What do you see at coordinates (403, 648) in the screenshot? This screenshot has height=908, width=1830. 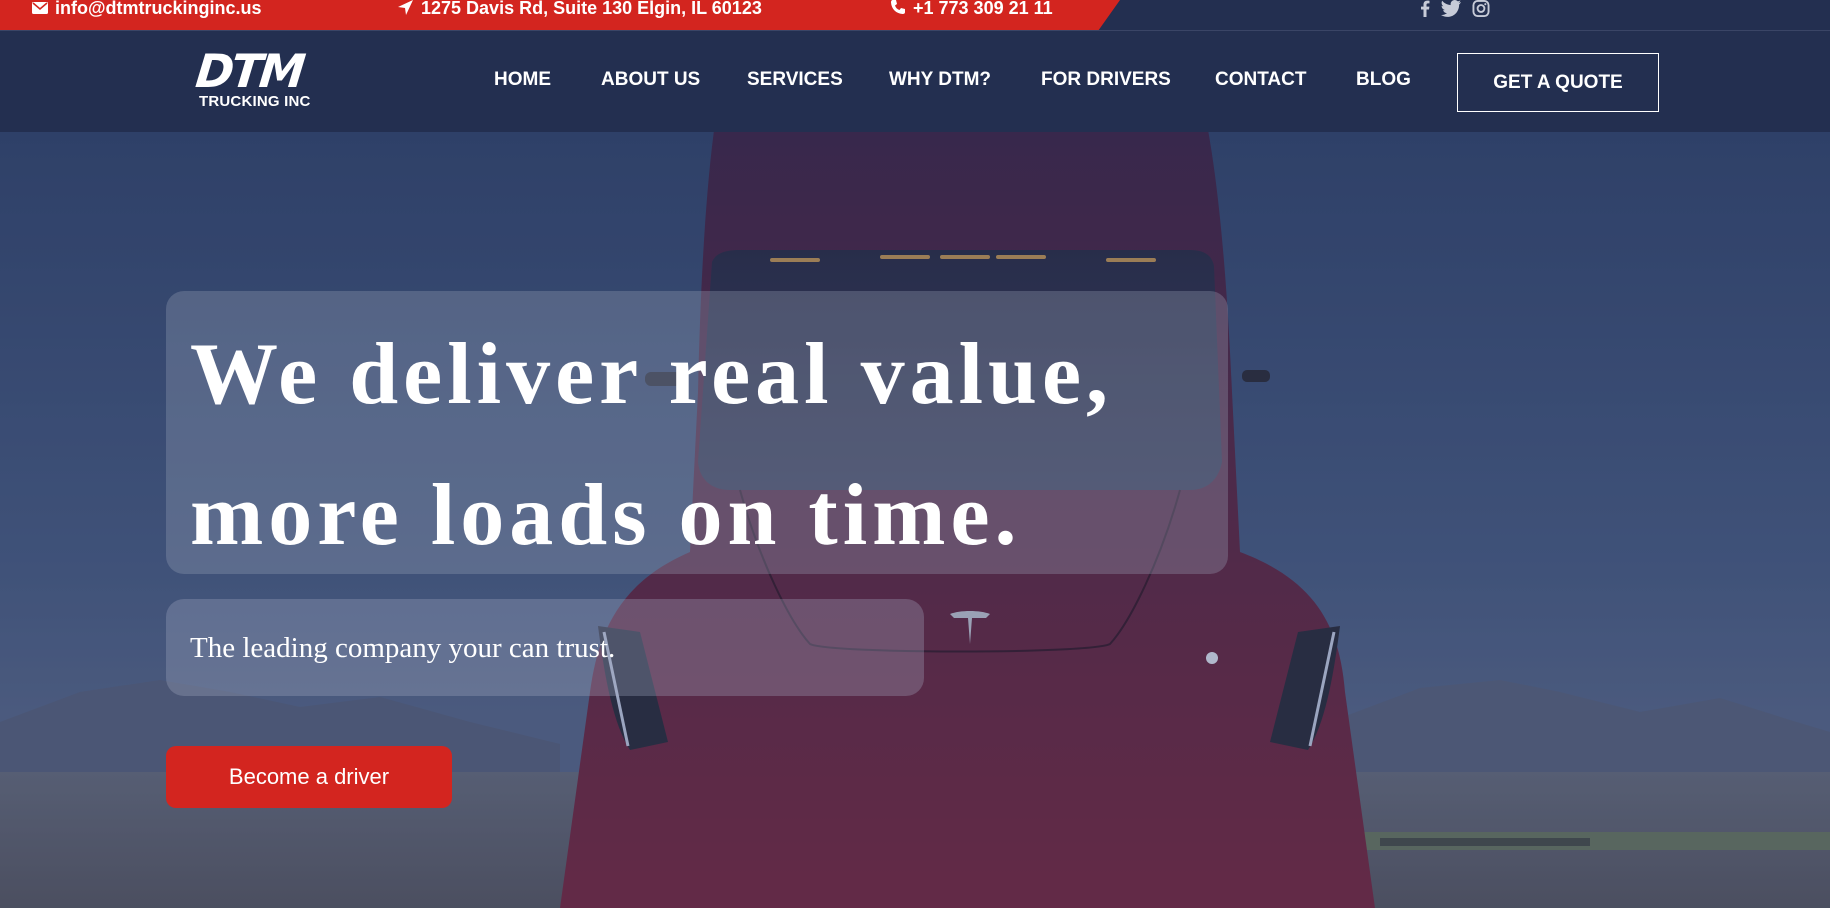 I see `hero-tagline: The leading company your can trust.` at bounding box center [403, 648].